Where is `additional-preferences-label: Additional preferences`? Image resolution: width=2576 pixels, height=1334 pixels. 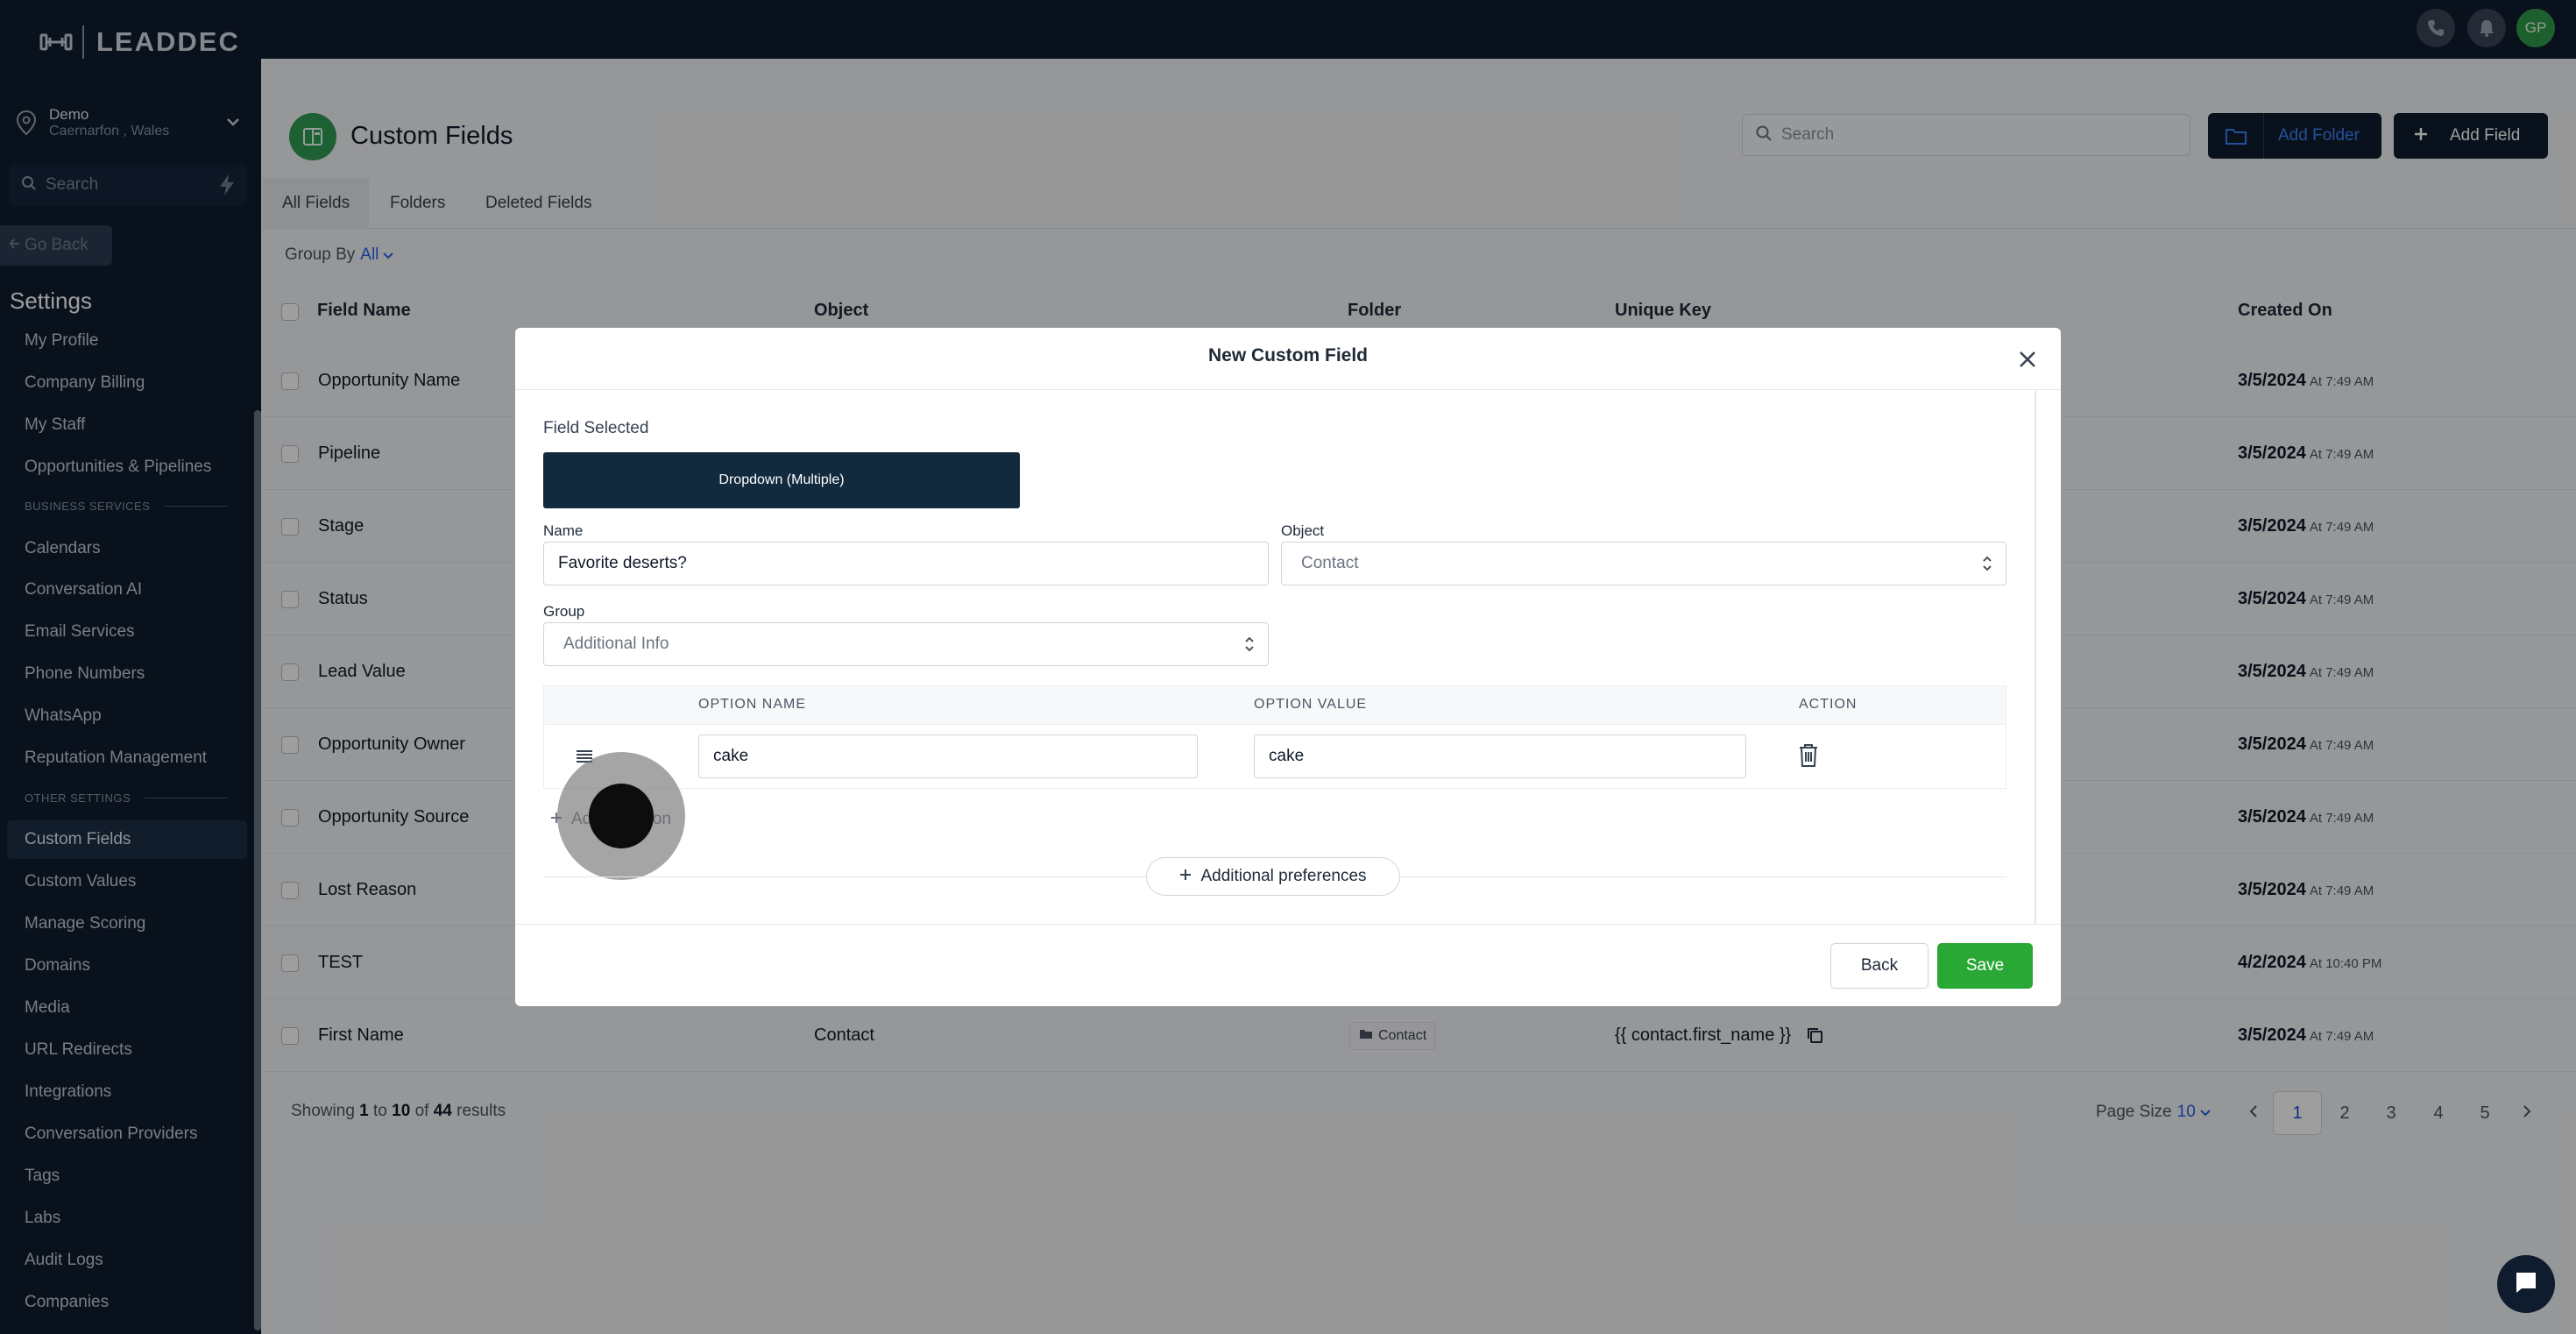 additional-preferences-label: Additional preferences is located at coordinates (1283, 876).